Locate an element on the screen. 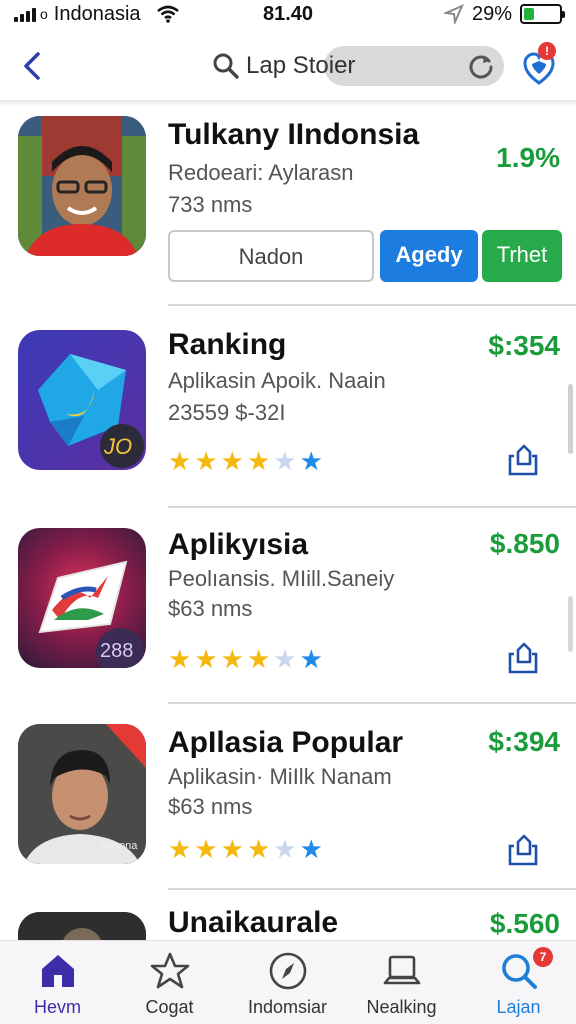 The width and height of the screenshot is (576, 1024). app-thumbnail: 288 is located at coordinates (82, 598).